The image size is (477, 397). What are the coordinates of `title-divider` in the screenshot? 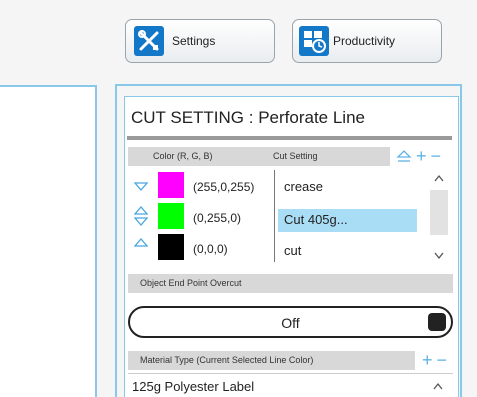 It's located at (289, 138).